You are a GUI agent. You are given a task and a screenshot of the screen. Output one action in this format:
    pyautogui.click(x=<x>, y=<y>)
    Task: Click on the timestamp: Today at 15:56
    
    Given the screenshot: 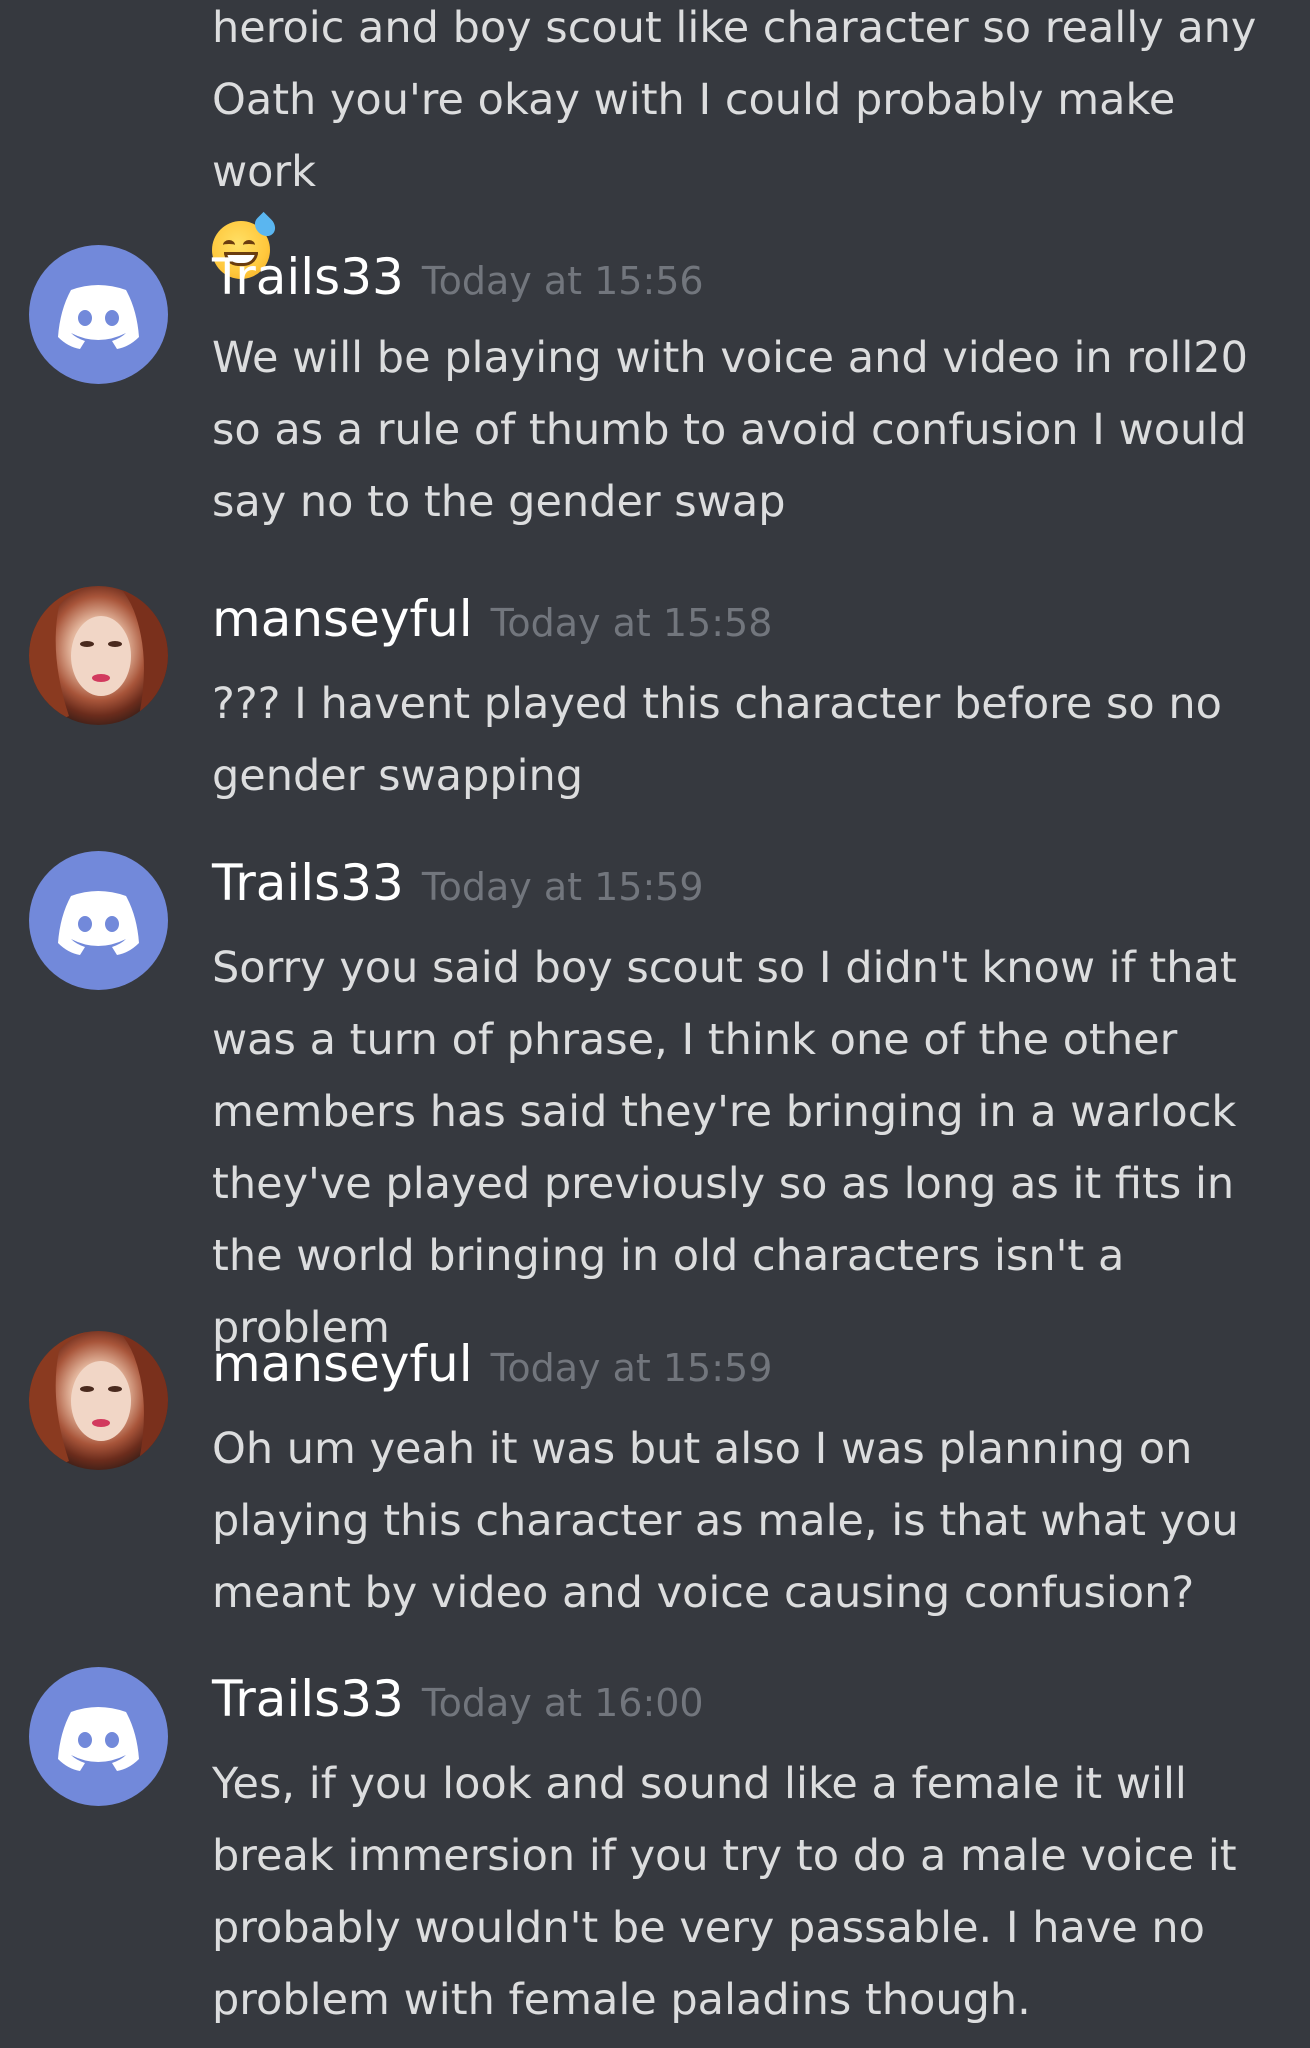 What is the action you would take?
    pyautogui.click(x=562, y=281)
    